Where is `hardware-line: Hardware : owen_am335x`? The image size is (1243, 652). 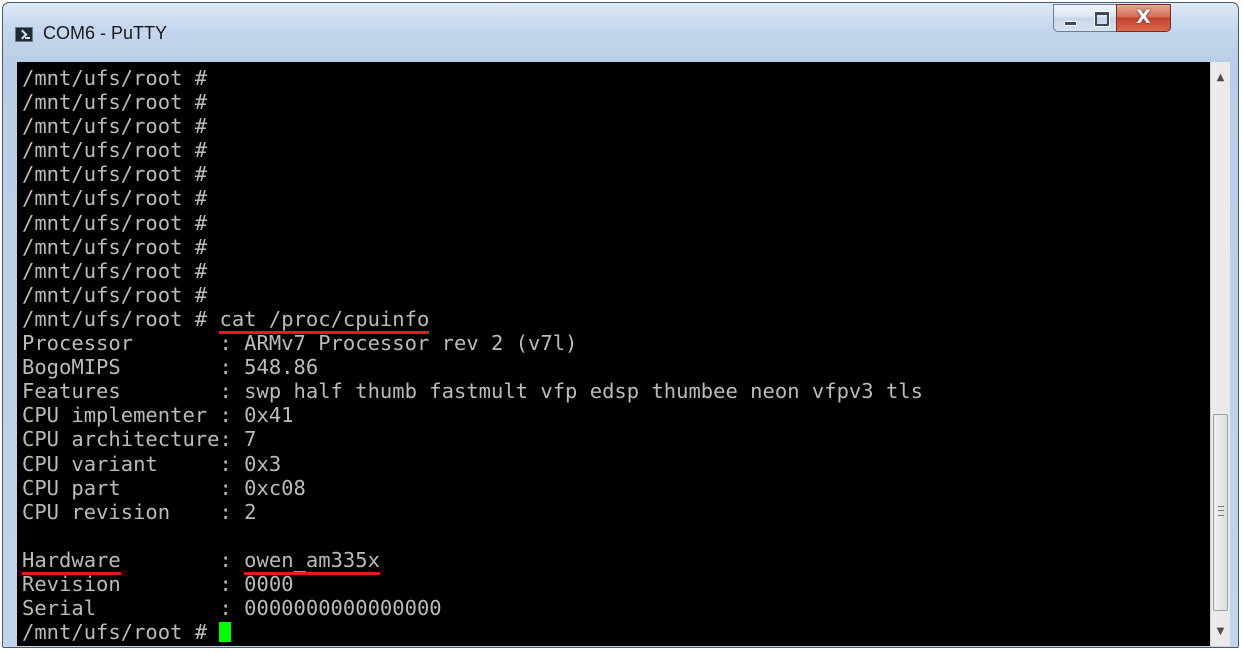
hardware-line: Hardware : owen_am335x is located at coordinates (472, 561).